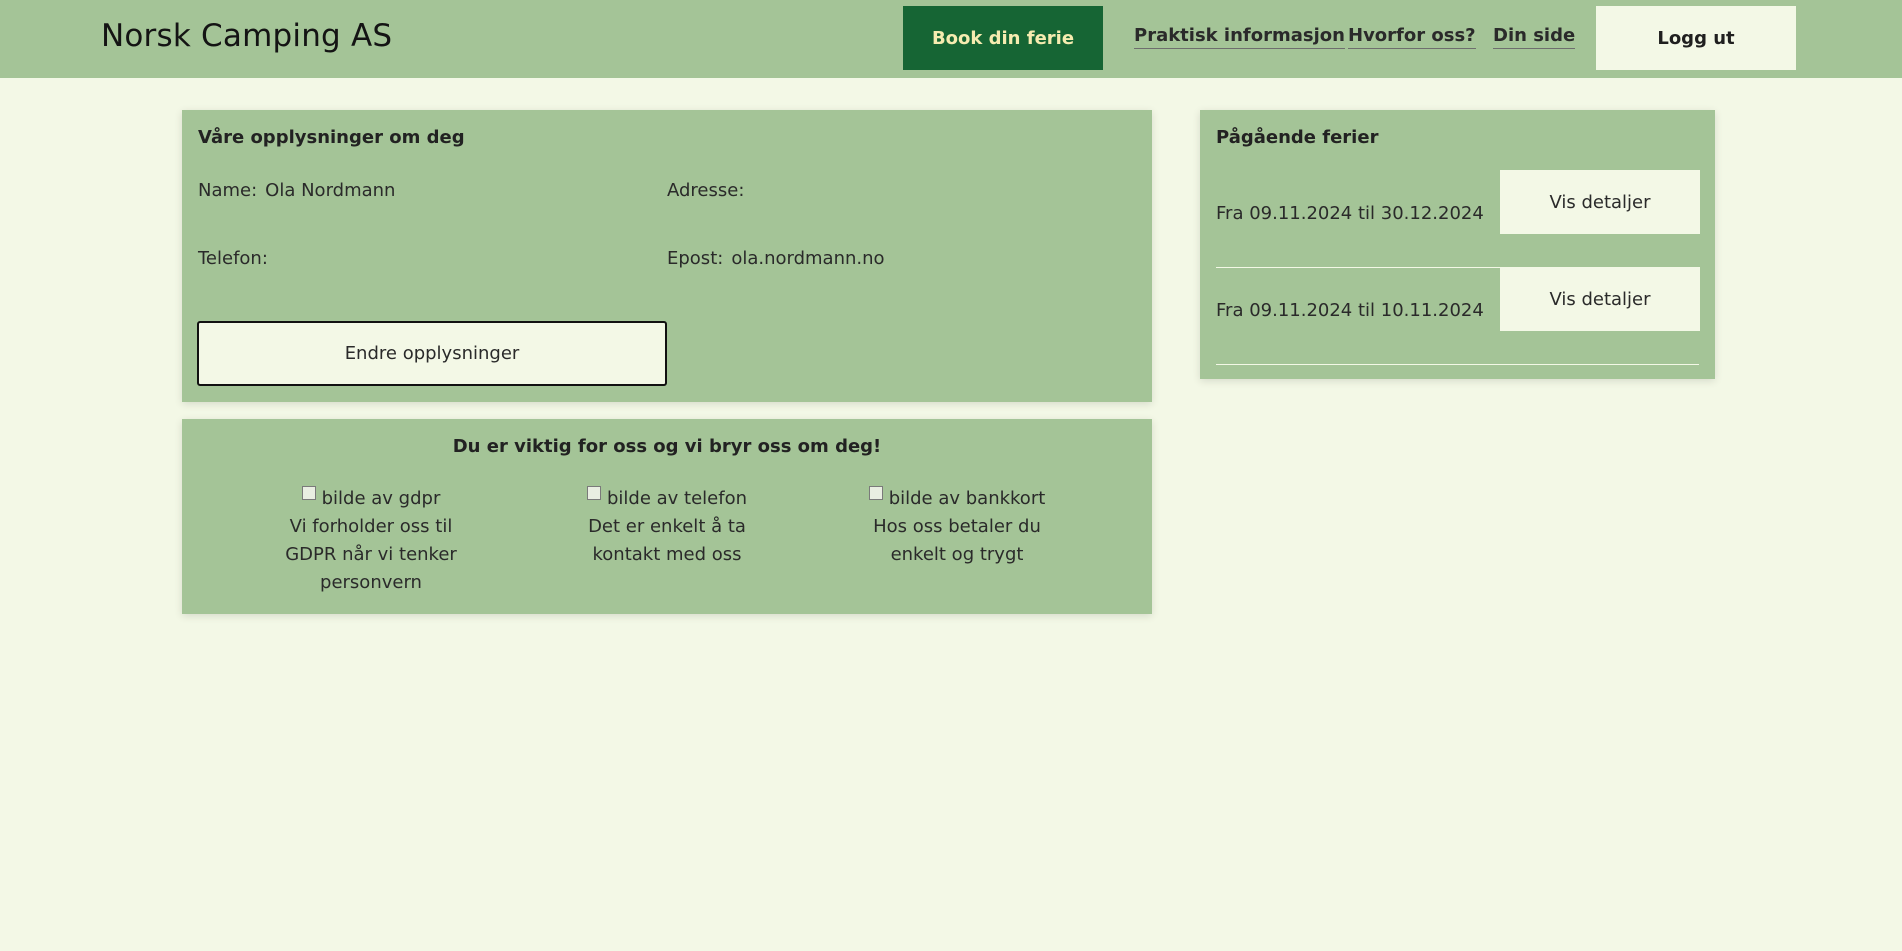 This screenshot has width=1902, height=951. Describe the element at coordinates (381, 498) in the screenshot. I see `gdpr-image-alt: bilde av gdpr` at that location.